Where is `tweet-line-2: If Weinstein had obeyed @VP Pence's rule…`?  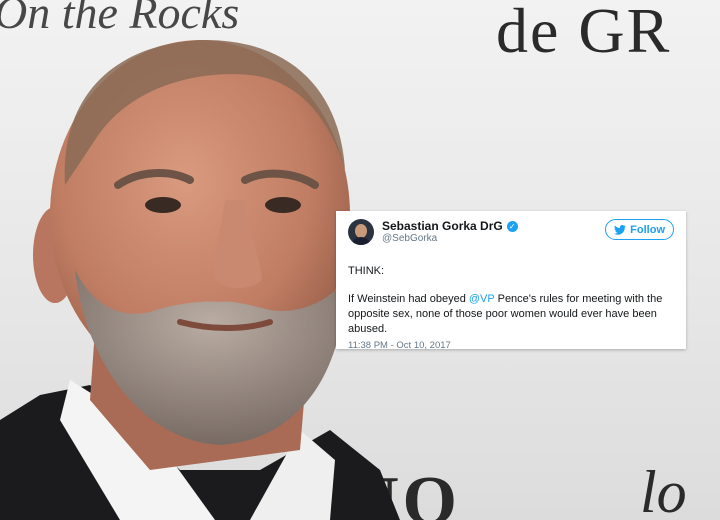 tweet-line-2: If Weinstein had obeyed @VP Pence's rule… is located at coordinates (511, 314).